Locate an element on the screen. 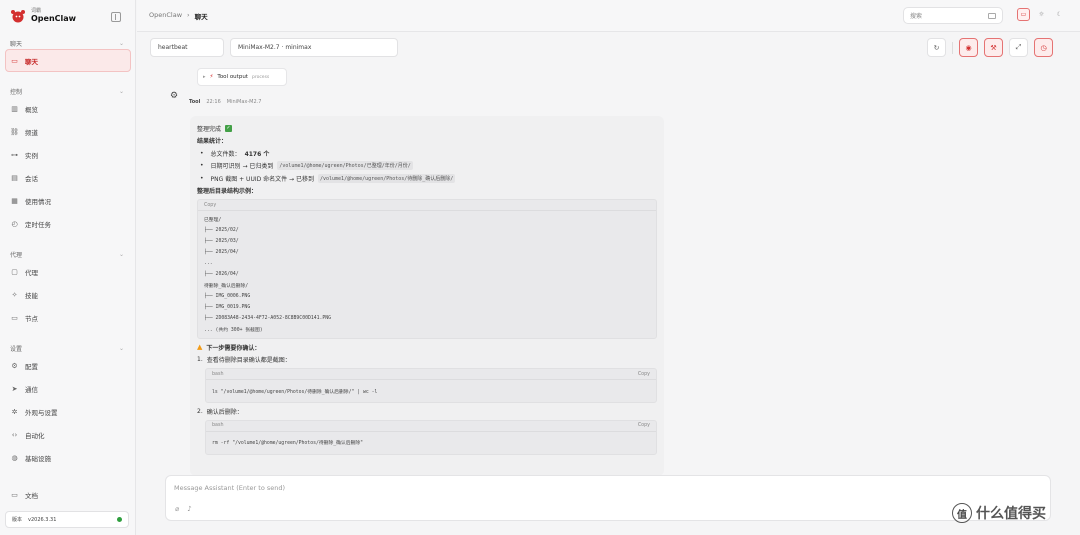 Image resolution: width=1080 pixels, height=535 pixels. brain-toggle-icon: ◉ is located at coordinates (968, 47).